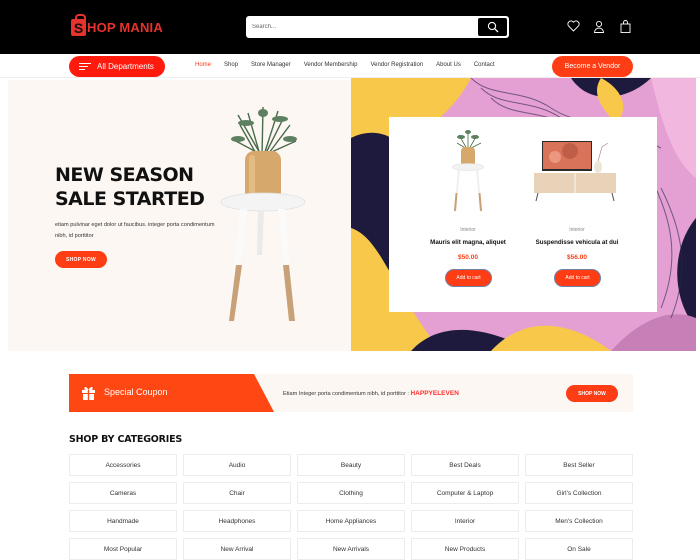  Describe the element at coordinates (592, 393) in the screenshot. I see `coupon-shop-now-button: SHOP NOW` at that location.